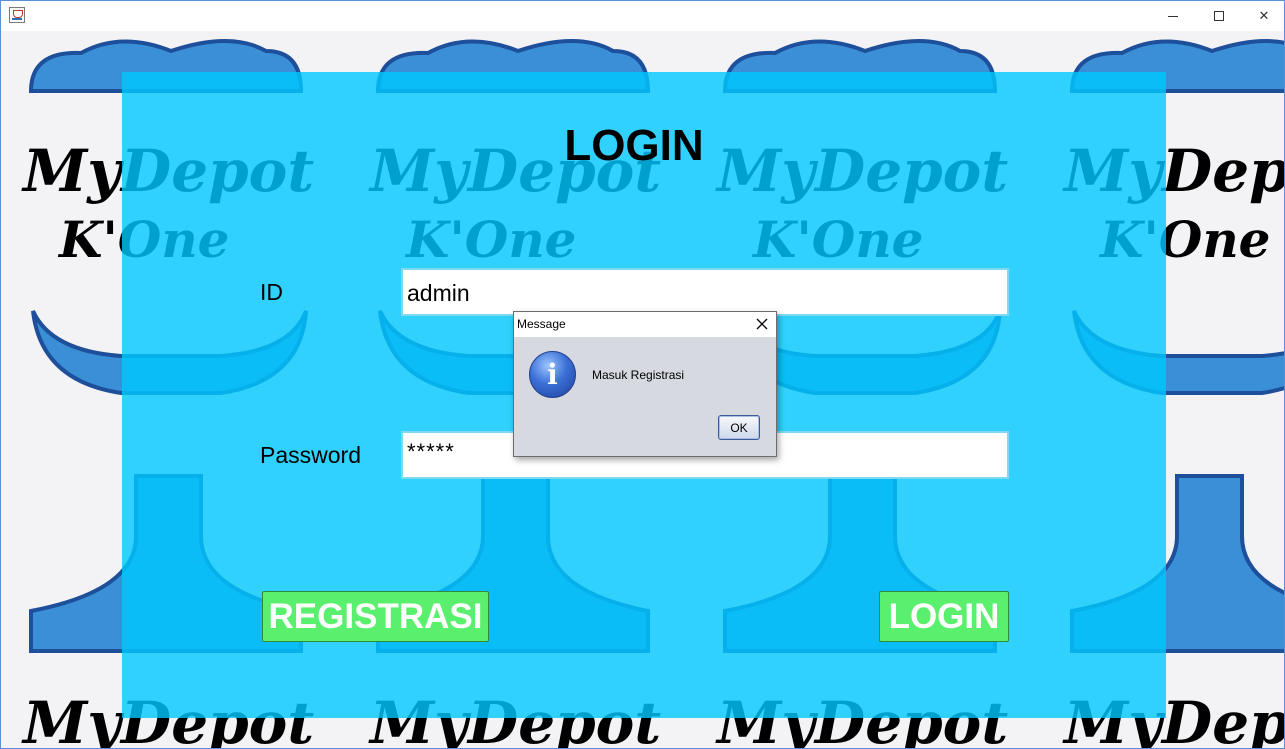 The image size is (1285, 749). Describe the element at coordinates (634, 145) in the screenshot. I see `login-title: LOGIN` at that location.